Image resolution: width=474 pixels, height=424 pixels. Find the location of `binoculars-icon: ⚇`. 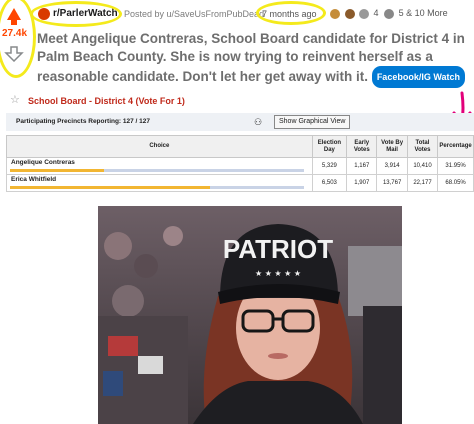

binoculars-icon: ⚇ is located at coordinates (258, 122).